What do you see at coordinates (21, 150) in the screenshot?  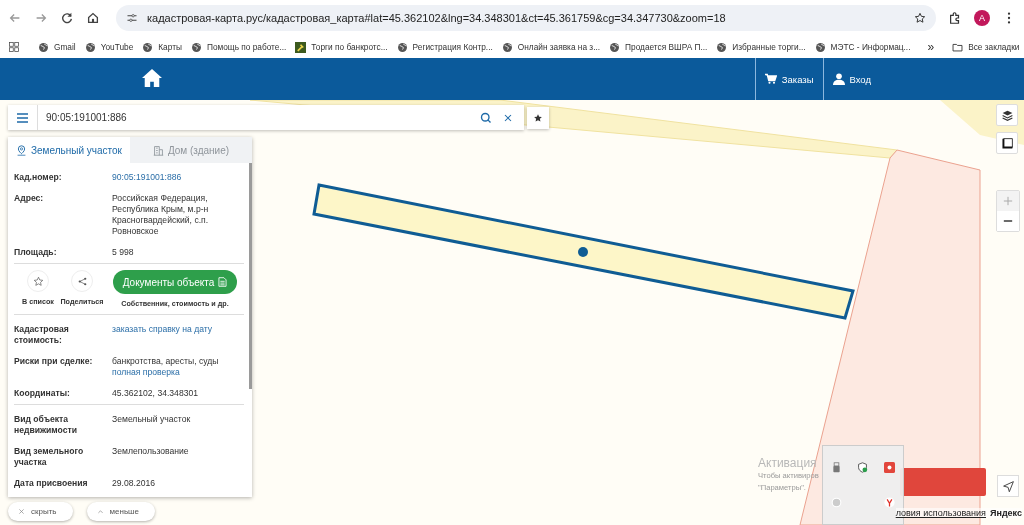 I see `pin-icon` at bounding box center [21, 150].